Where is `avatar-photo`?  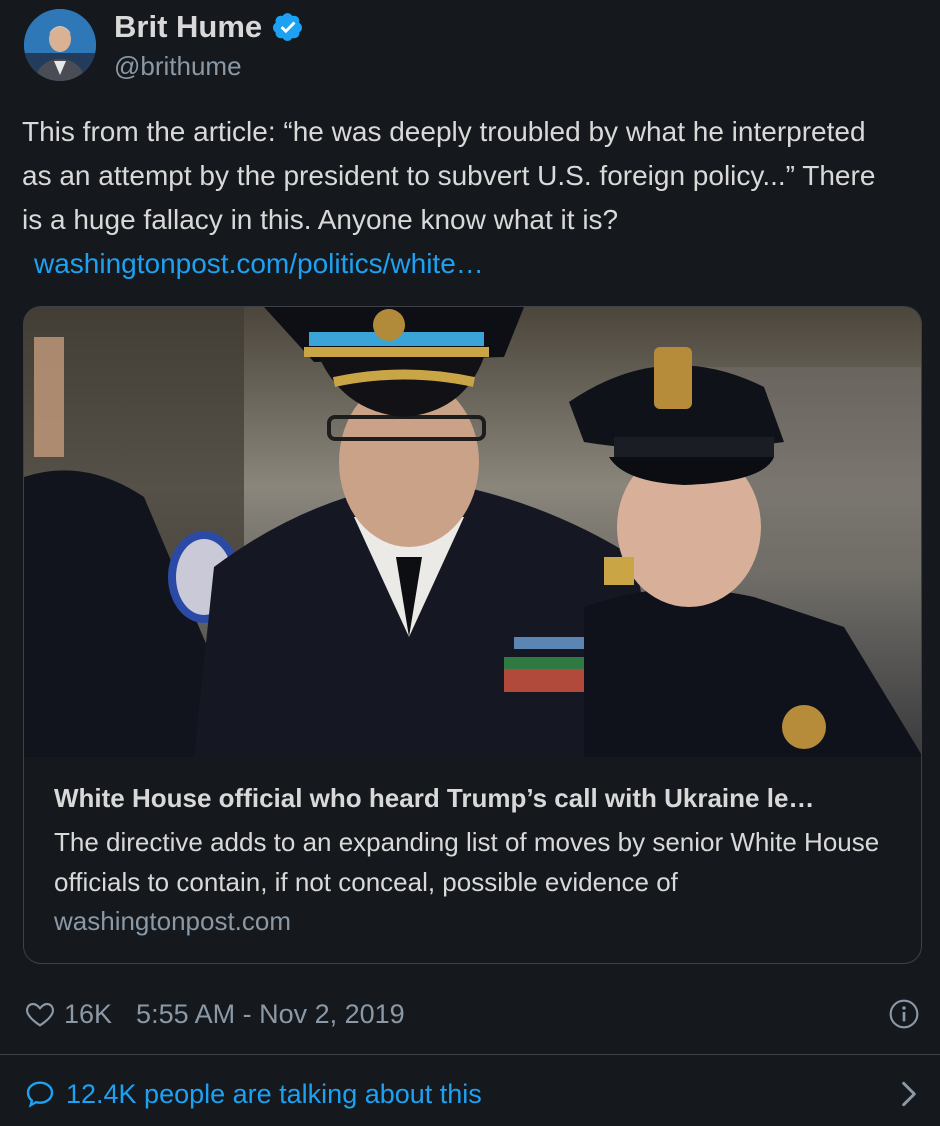
avatar-photo is located at coordinates (60, 45).